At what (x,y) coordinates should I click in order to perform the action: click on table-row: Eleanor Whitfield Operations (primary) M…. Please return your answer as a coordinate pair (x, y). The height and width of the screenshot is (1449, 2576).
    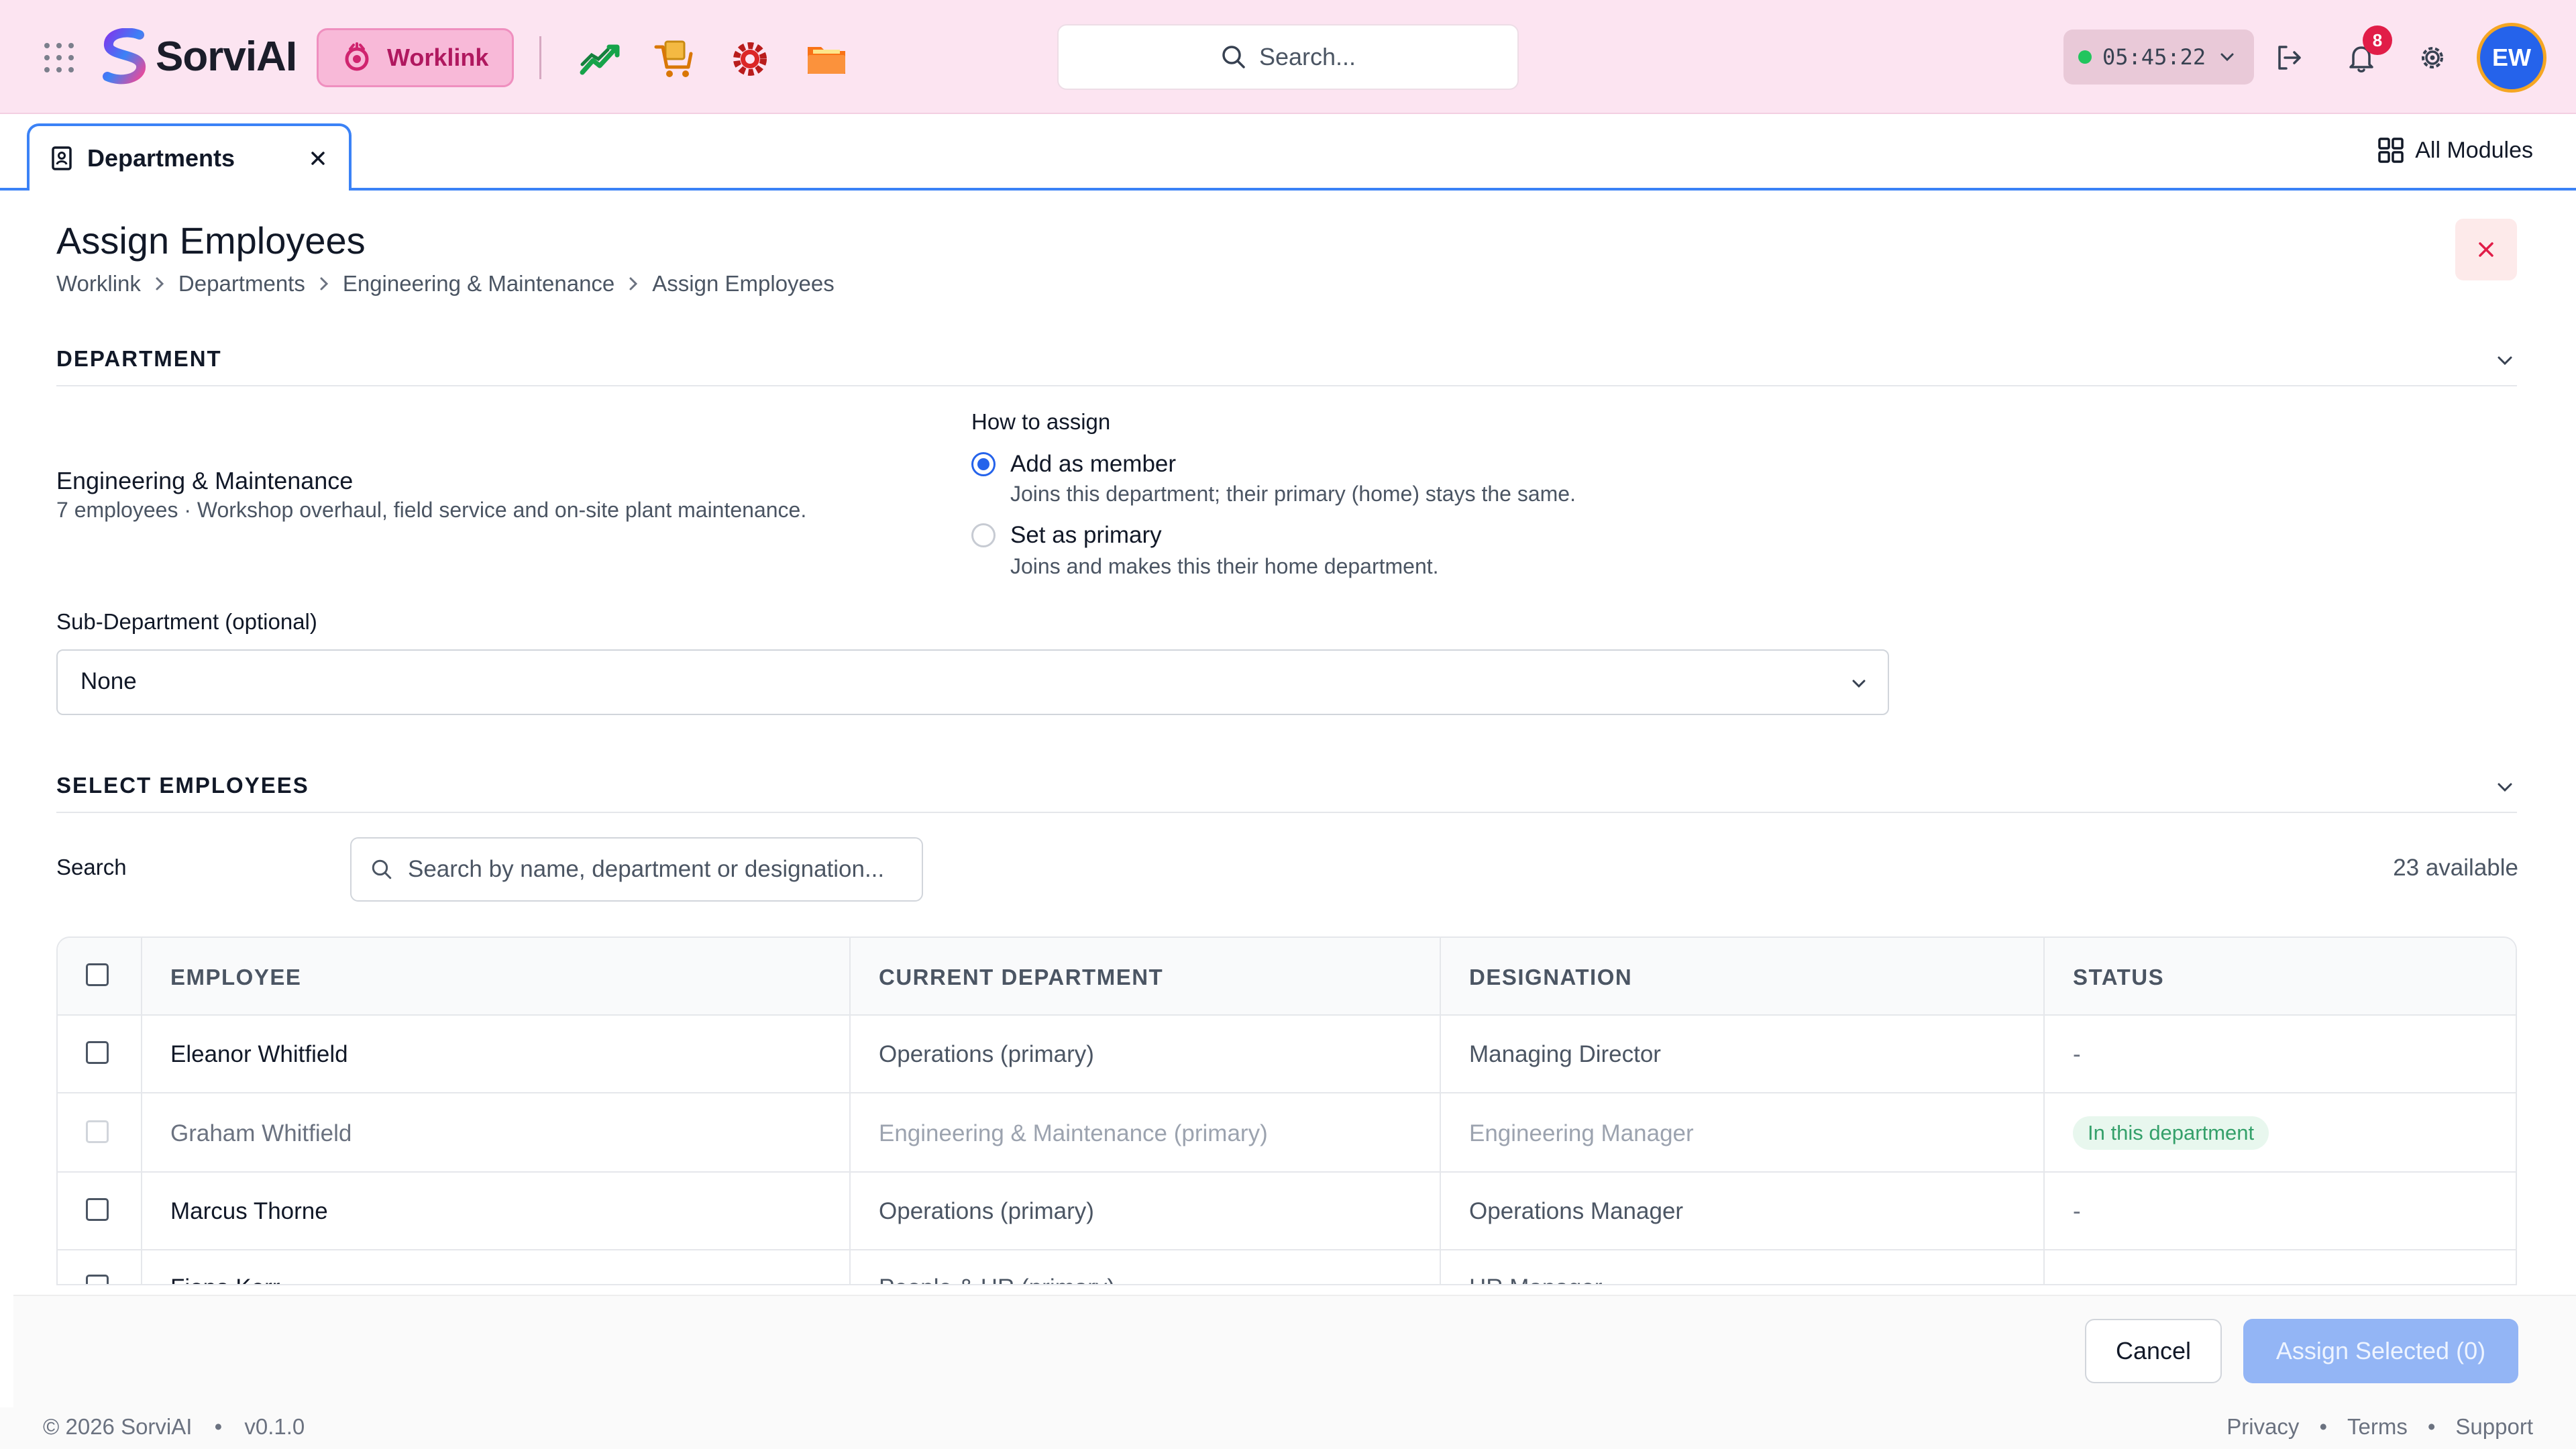
    Looking at the image, I should click on (1287, 1054).